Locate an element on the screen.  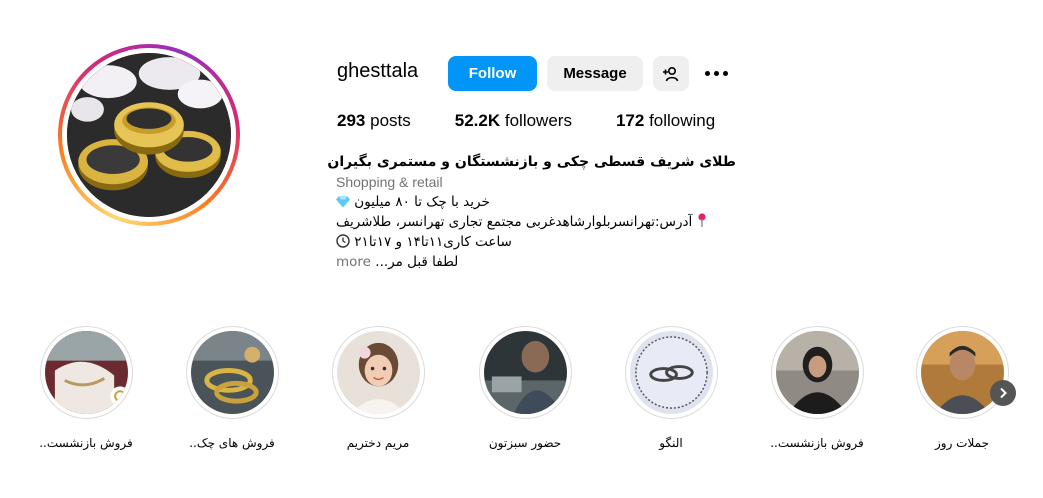
bio-line-4: لطفا قبل مر... more is located at coordinates (536, 262).